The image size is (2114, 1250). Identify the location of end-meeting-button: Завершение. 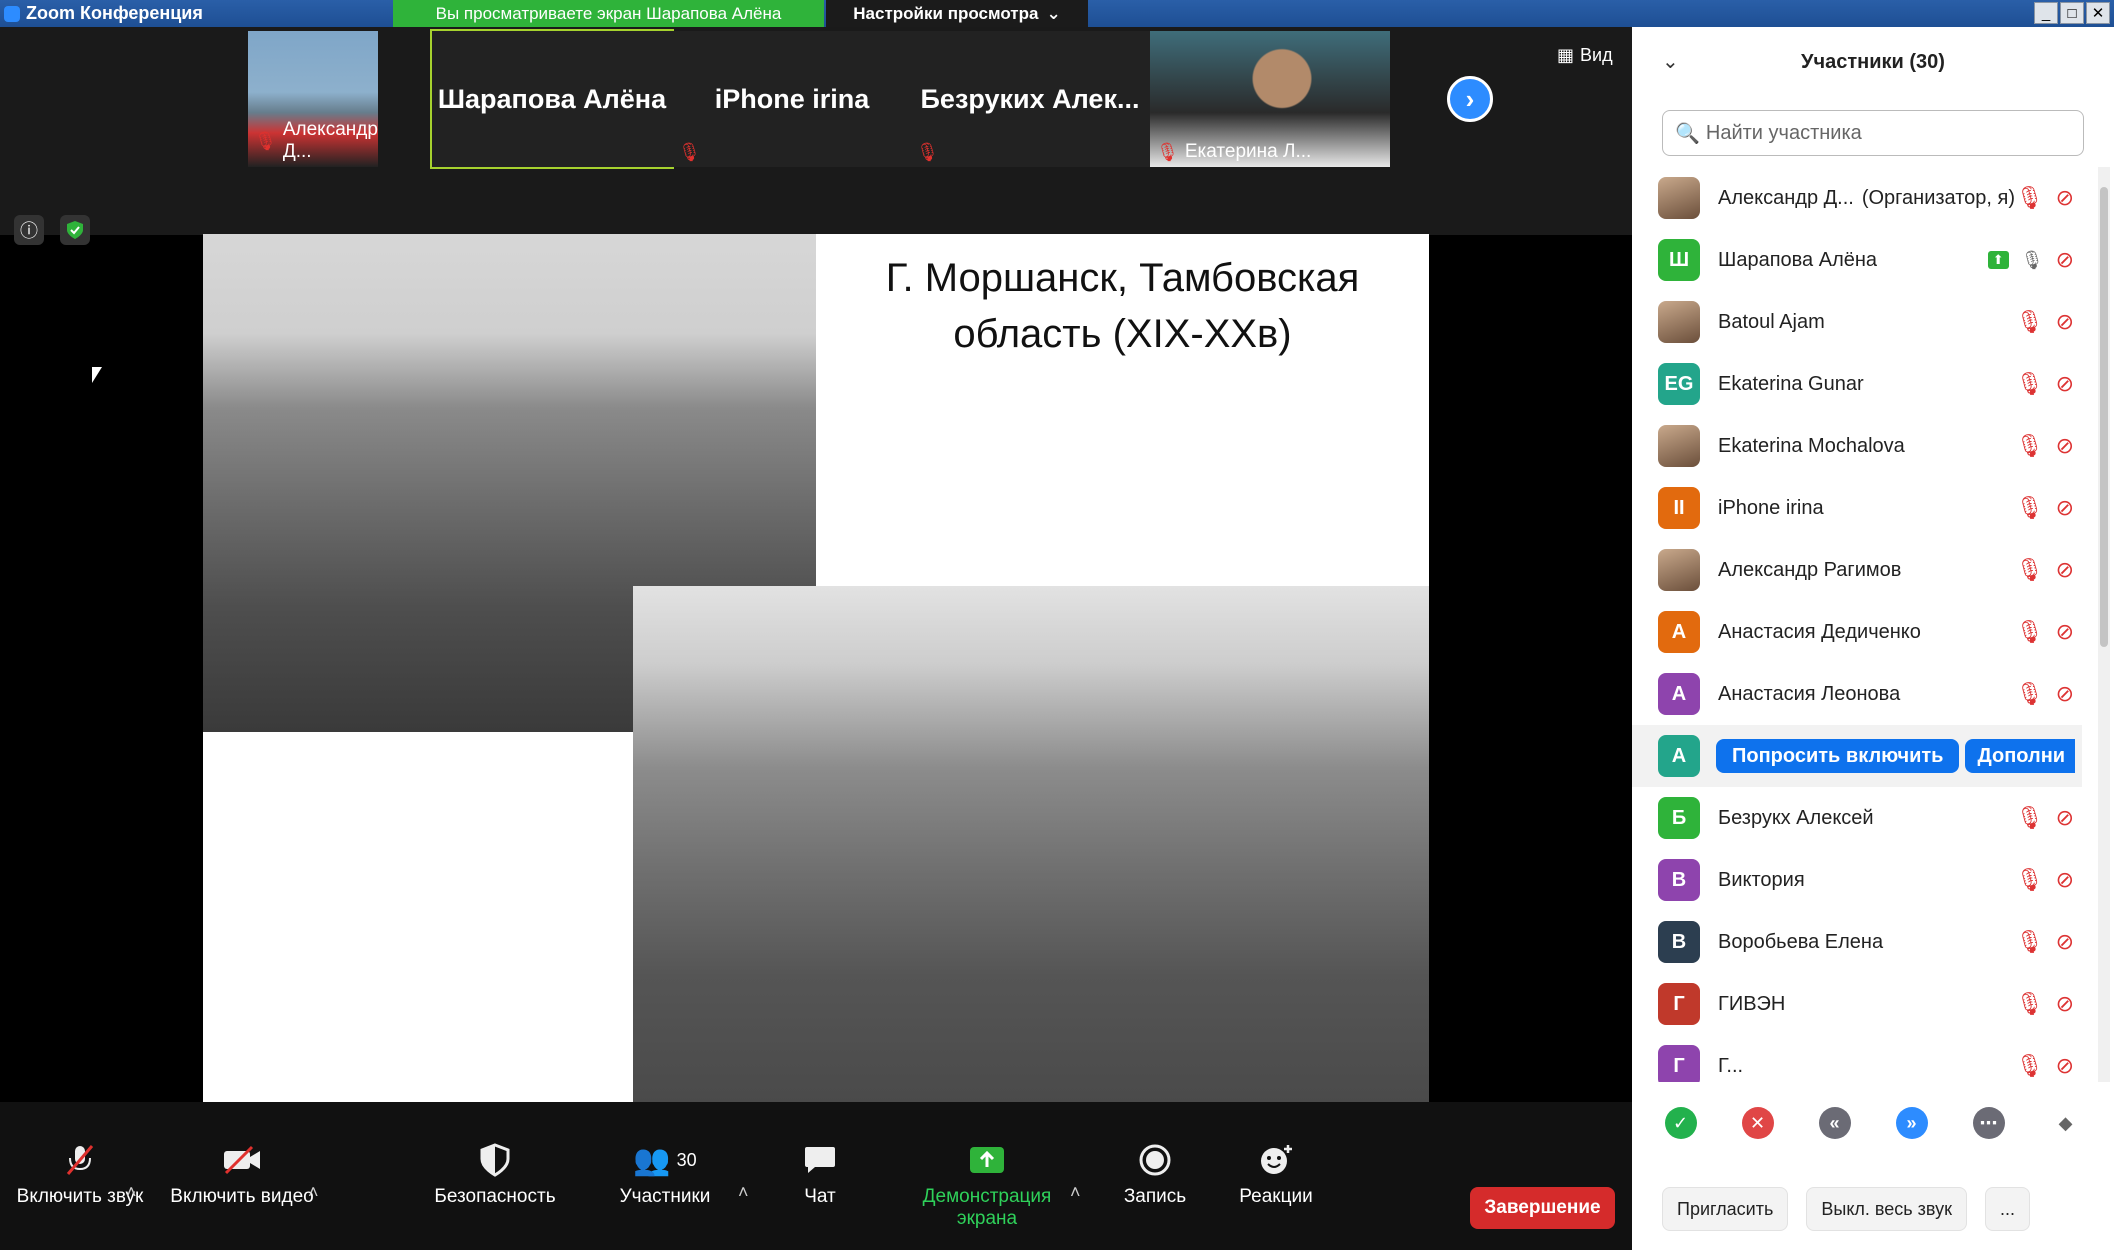
(1542, 1208).